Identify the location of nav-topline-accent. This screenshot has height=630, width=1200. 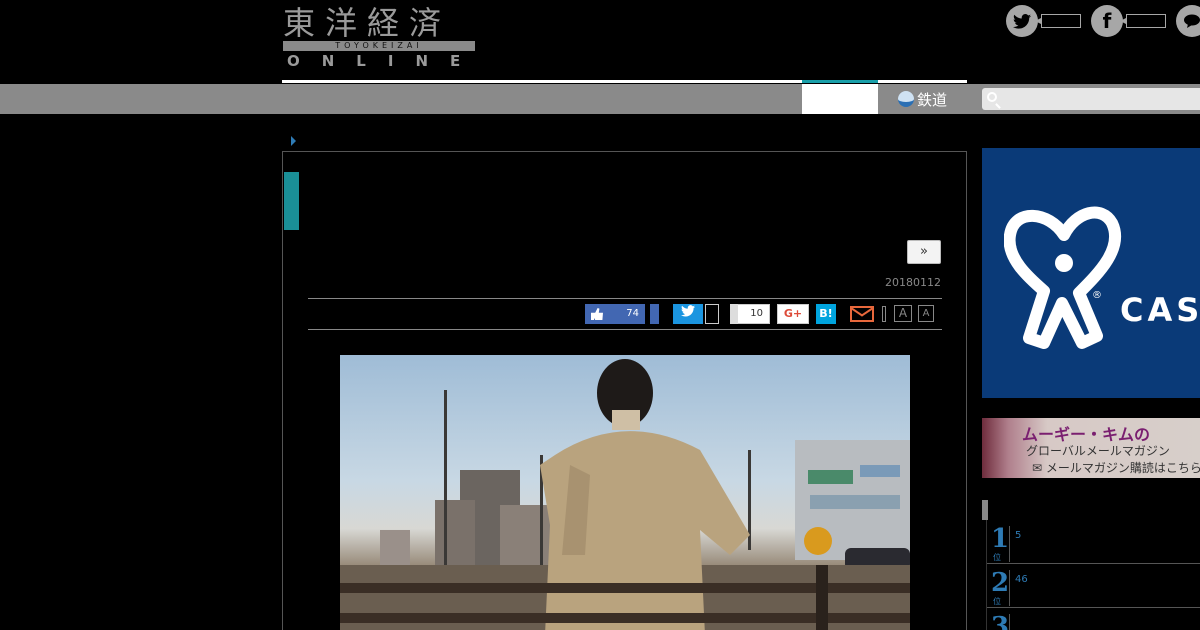
(840, 81).